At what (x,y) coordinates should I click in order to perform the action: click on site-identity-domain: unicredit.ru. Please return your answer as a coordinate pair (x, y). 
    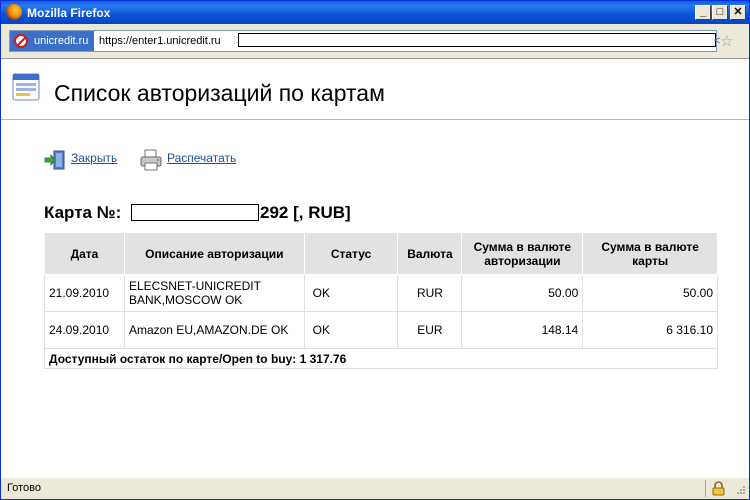
    Looking at the image, I should click on (61, 41).